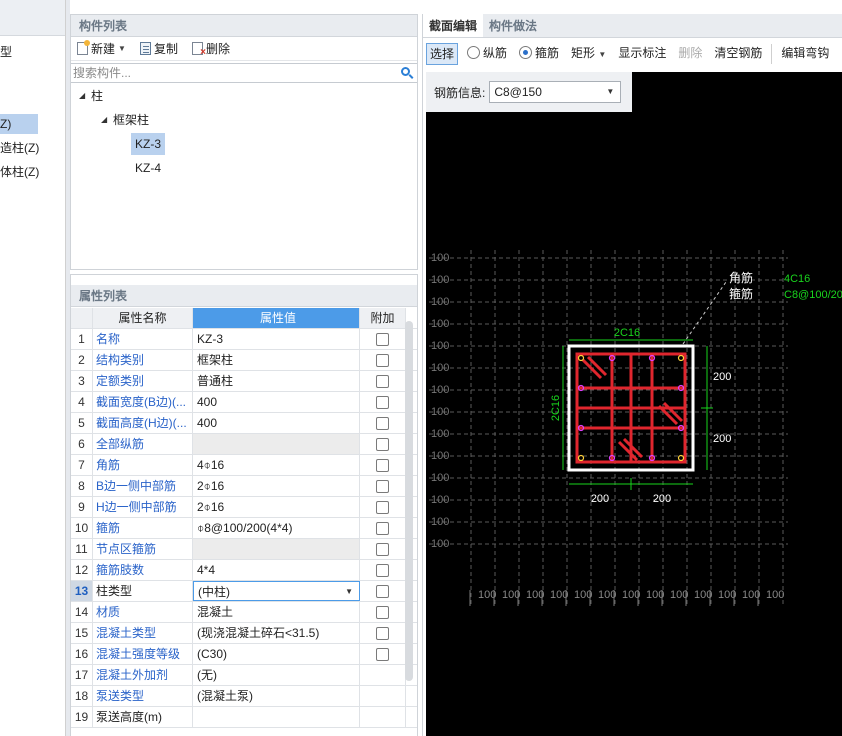  Describe the element at coordinates (276, 339) in the screenshot. I see `property-value: KZ-3` at that location.